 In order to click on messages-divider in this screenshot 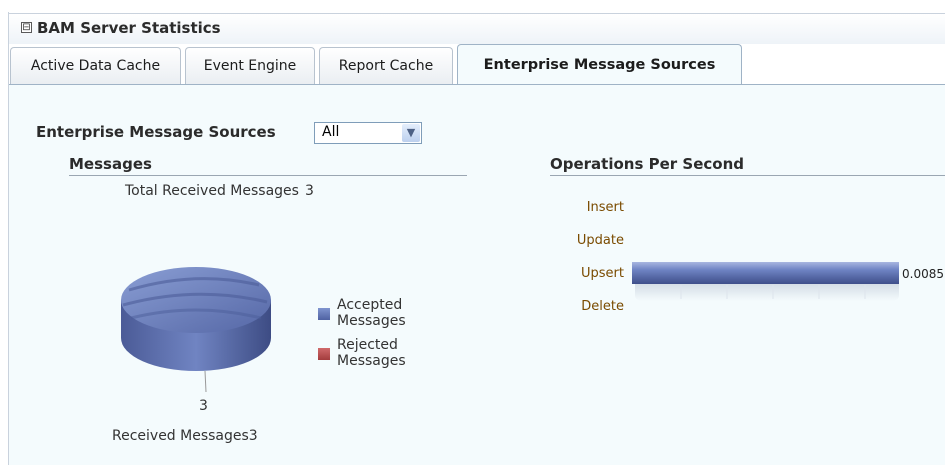, I will do `click(268, 175)`.